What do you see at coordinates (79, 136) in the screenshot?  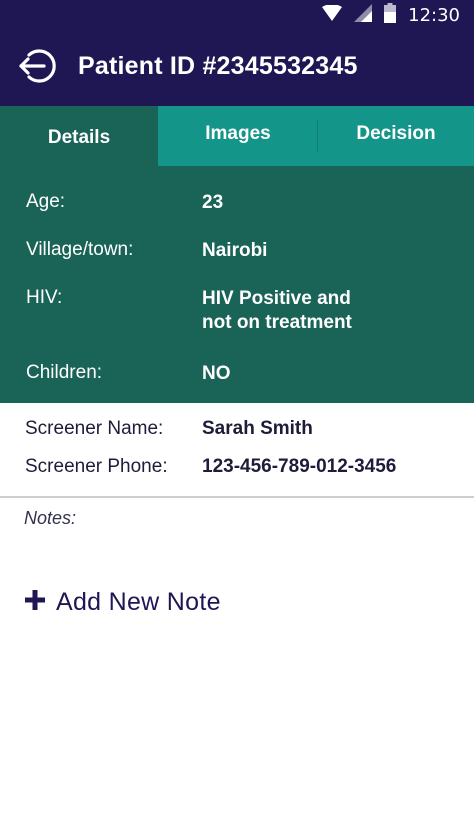 I see `tab-details: Details` at bounding box center [79, 136].